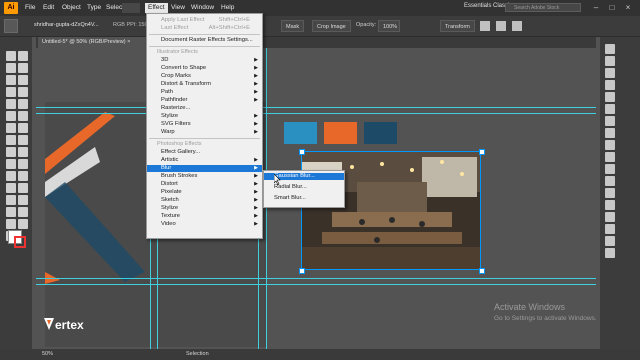  Describe the element at coordinates (94, 8) in the screenshot. I see `menu-type: Type` at that location.